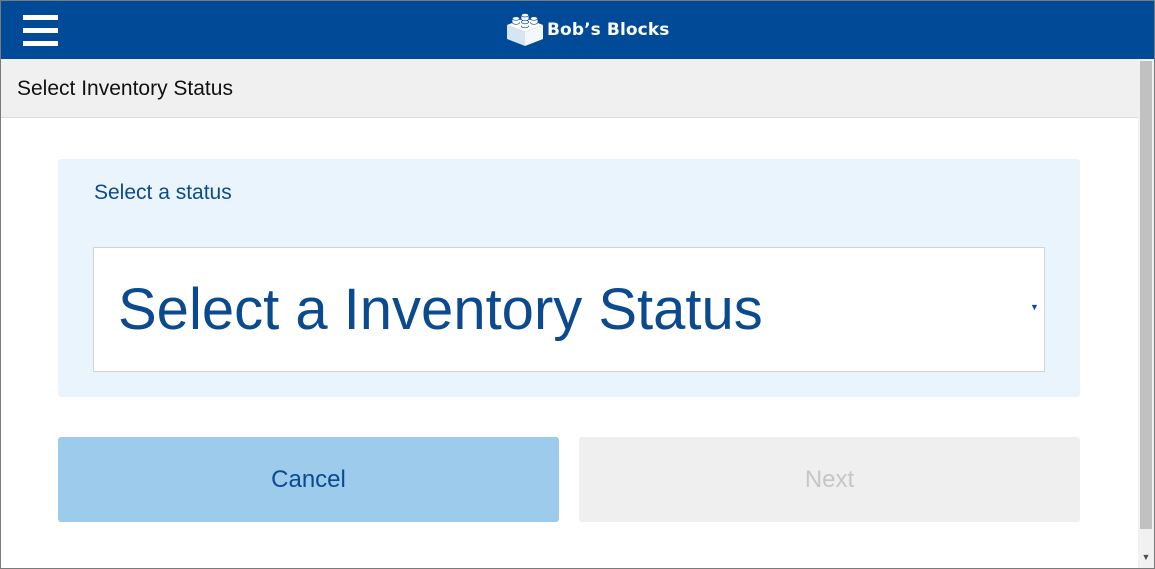 Image resolution: width=1155 pixels, height=569 pixels. What do you see at coordinates (1146, 557) in the screenshot?
I see `scroll-down-arrow-icon: ▼` at bounding box center [1146, 557].